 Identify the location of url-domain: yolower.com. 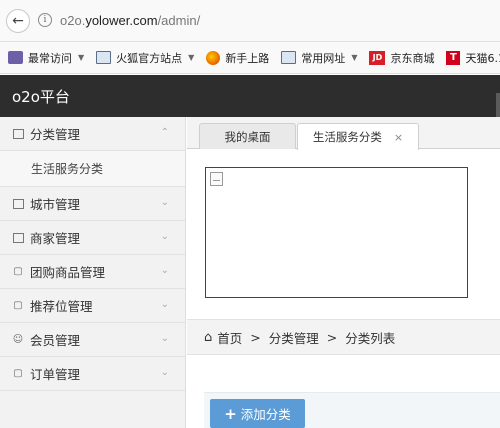
(121, 20).